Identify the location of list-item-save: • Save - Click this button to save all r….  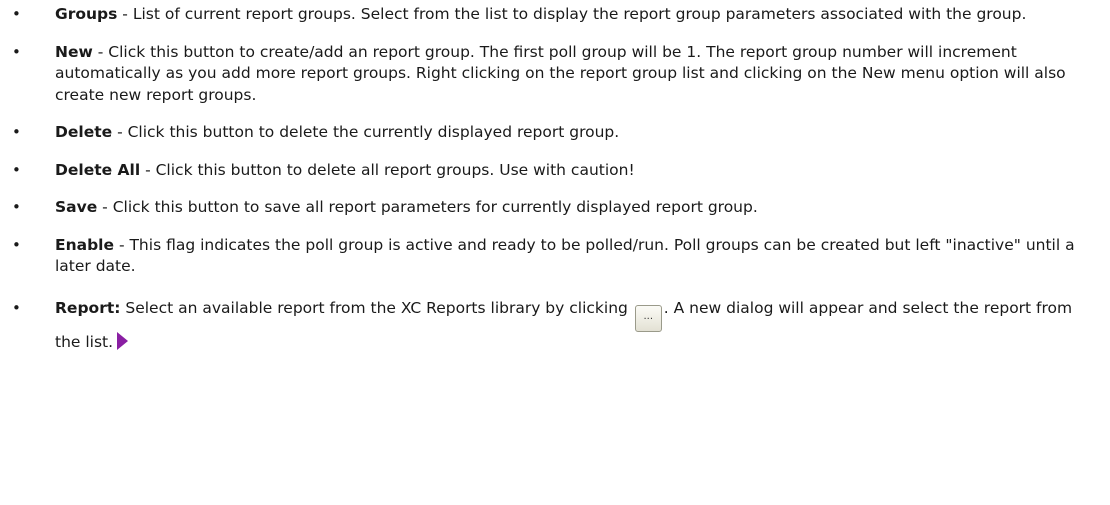
(555, 208).